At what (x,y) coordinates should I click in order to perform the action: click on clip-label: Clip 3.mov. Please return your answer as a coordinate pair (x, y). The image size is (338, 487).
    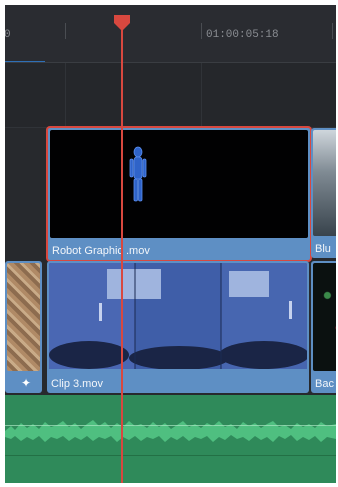
    Looking at the image, I should click on (77, 384).